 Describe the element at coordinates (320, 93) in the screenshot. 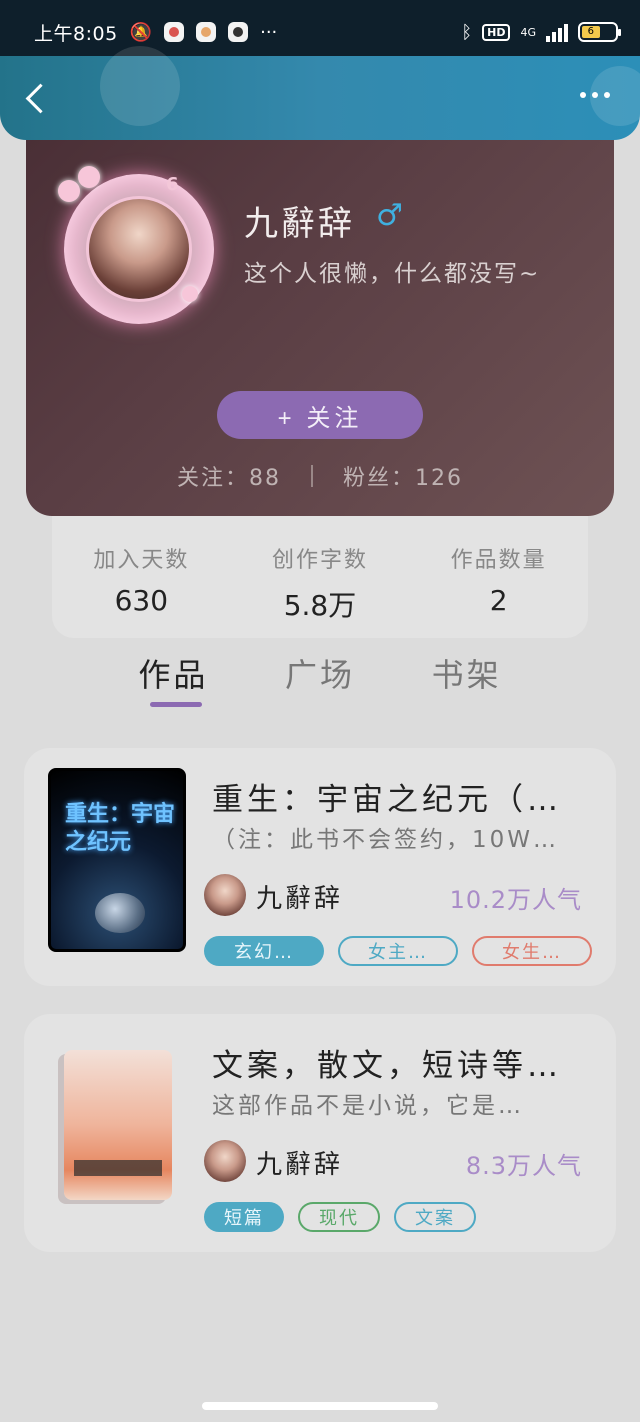

I see `top-app-bar` at that location.